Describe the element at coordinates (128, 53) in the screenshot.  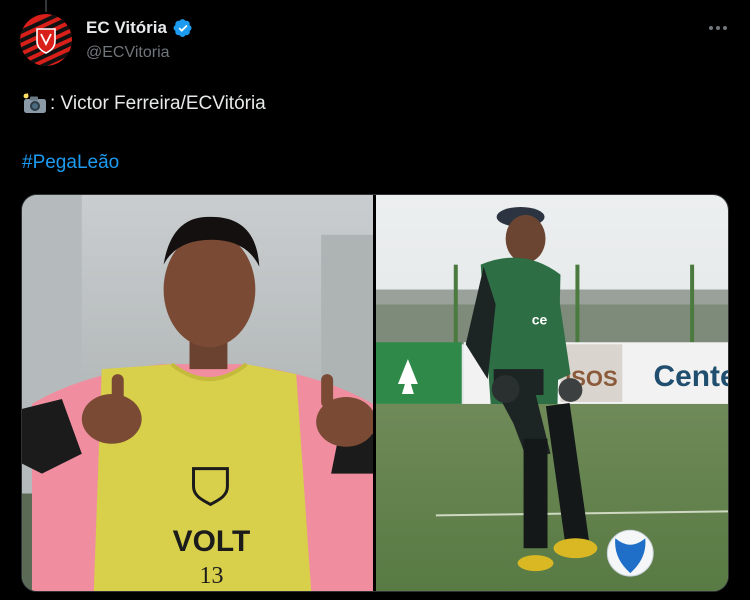
I see `author-handle: @ECVitoria` at that location.